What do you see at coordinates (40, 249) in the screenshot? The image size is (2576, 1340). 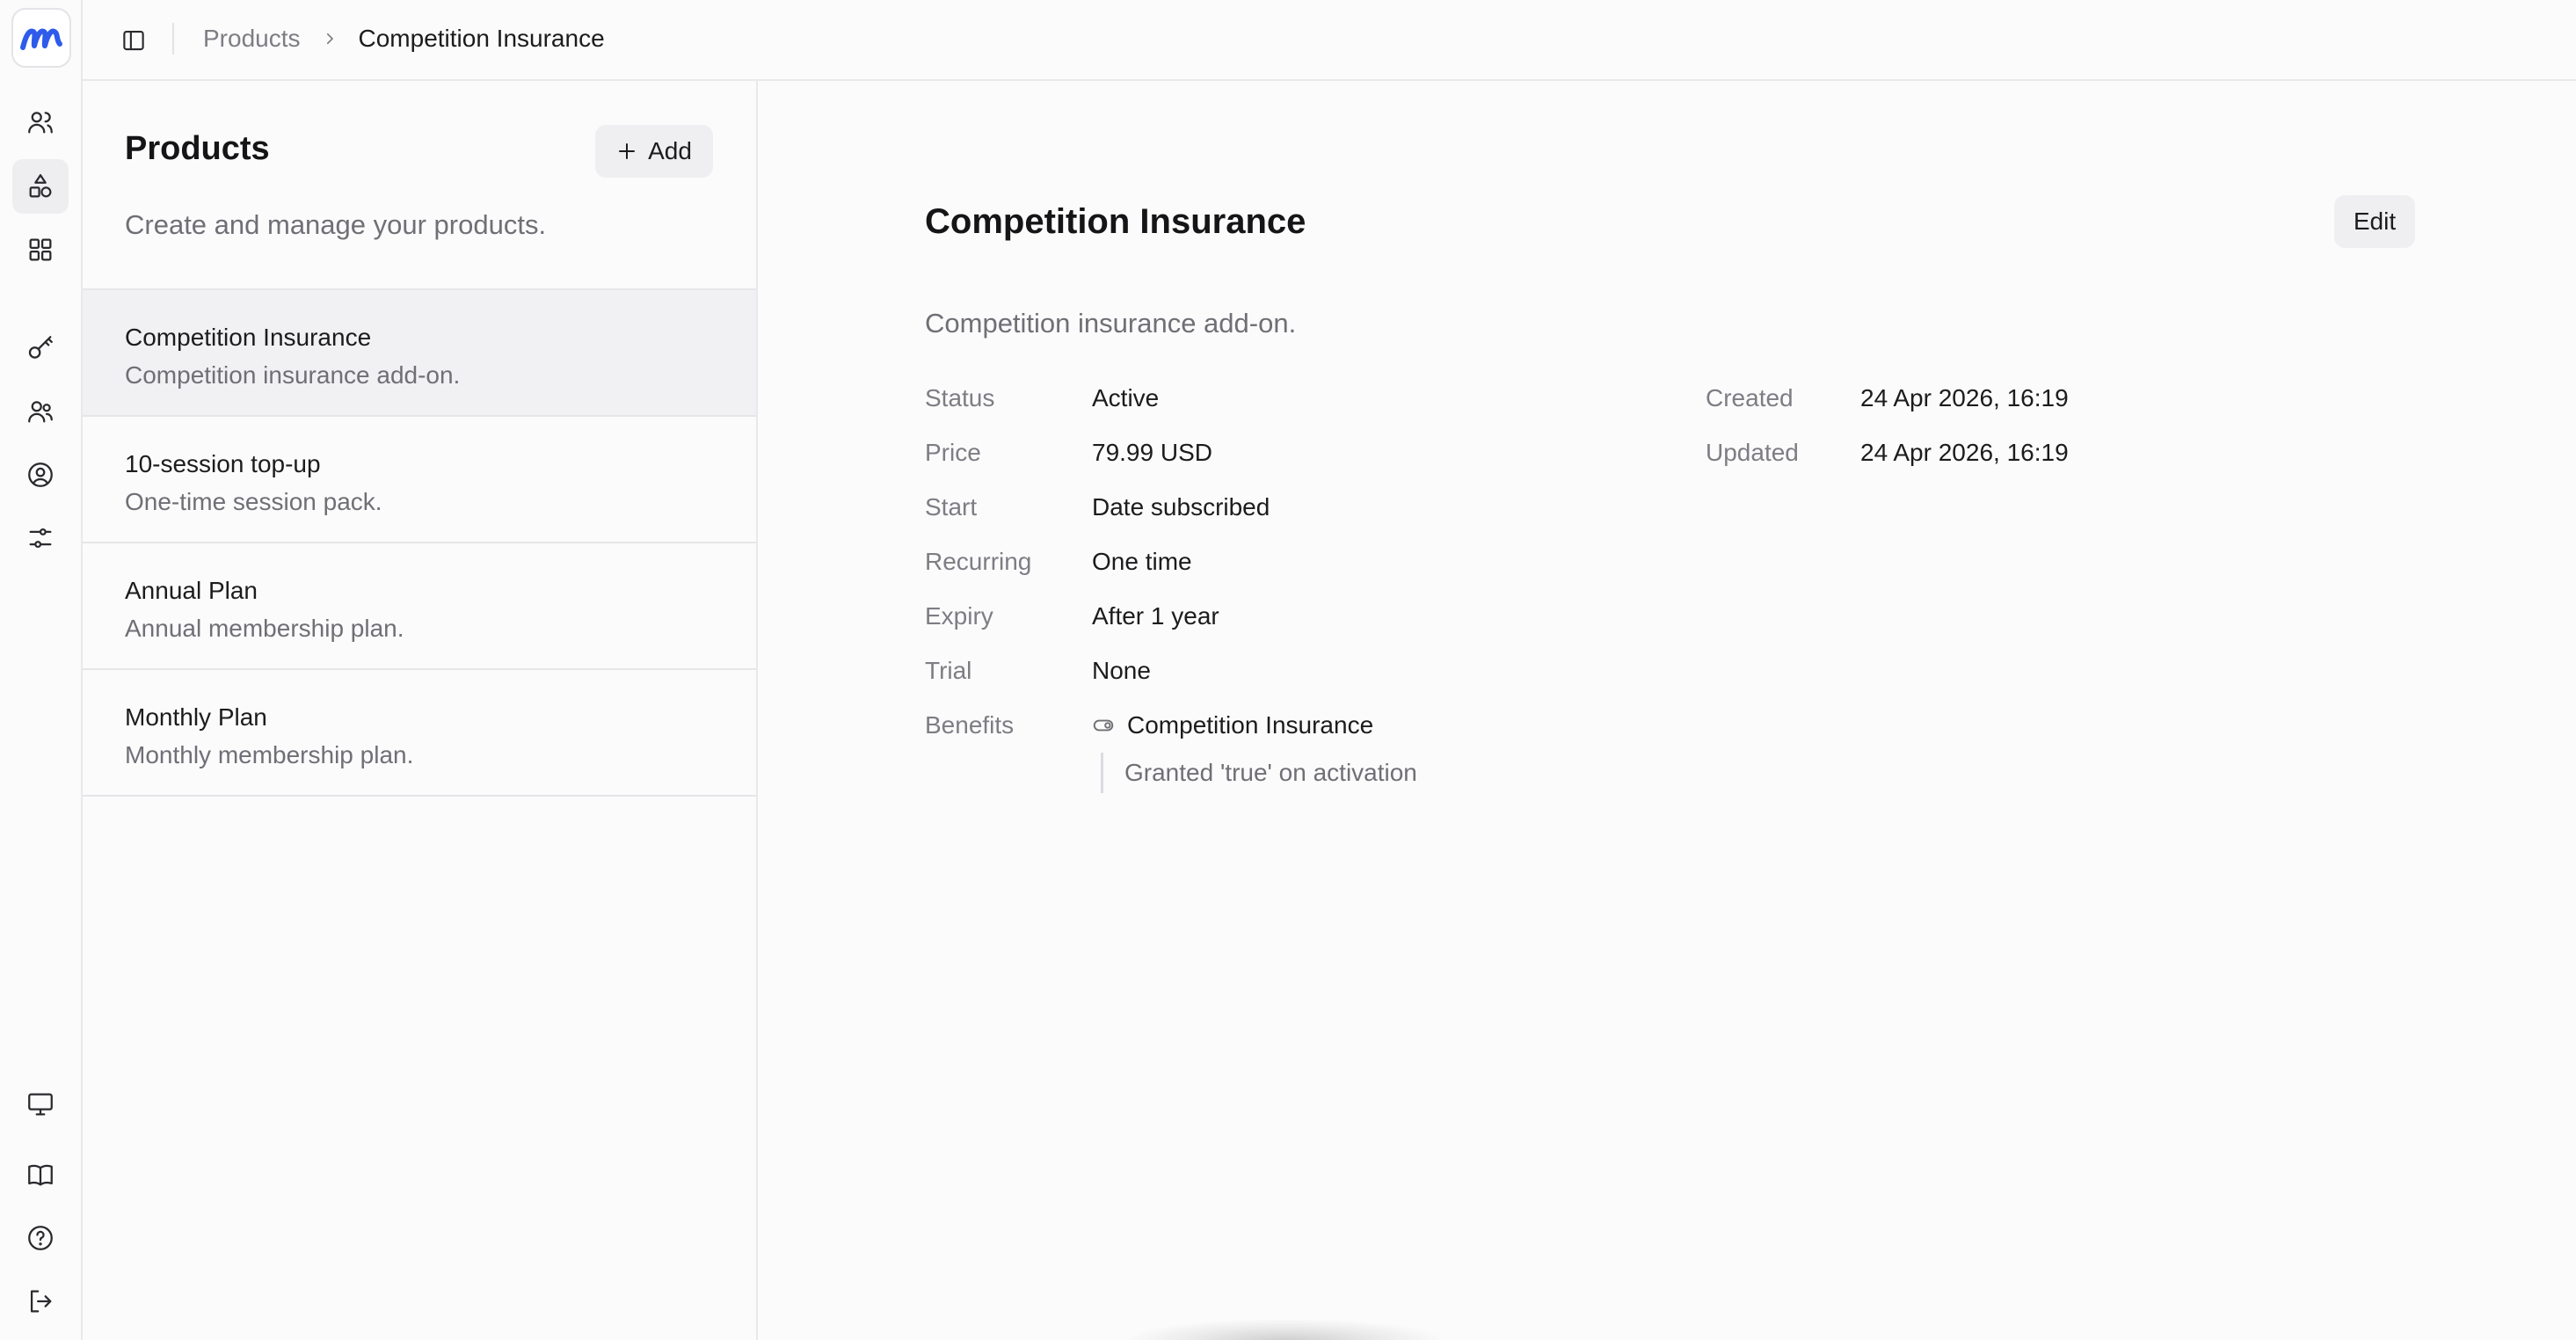 I see `grid-icon` at bounding box center [40, 249].